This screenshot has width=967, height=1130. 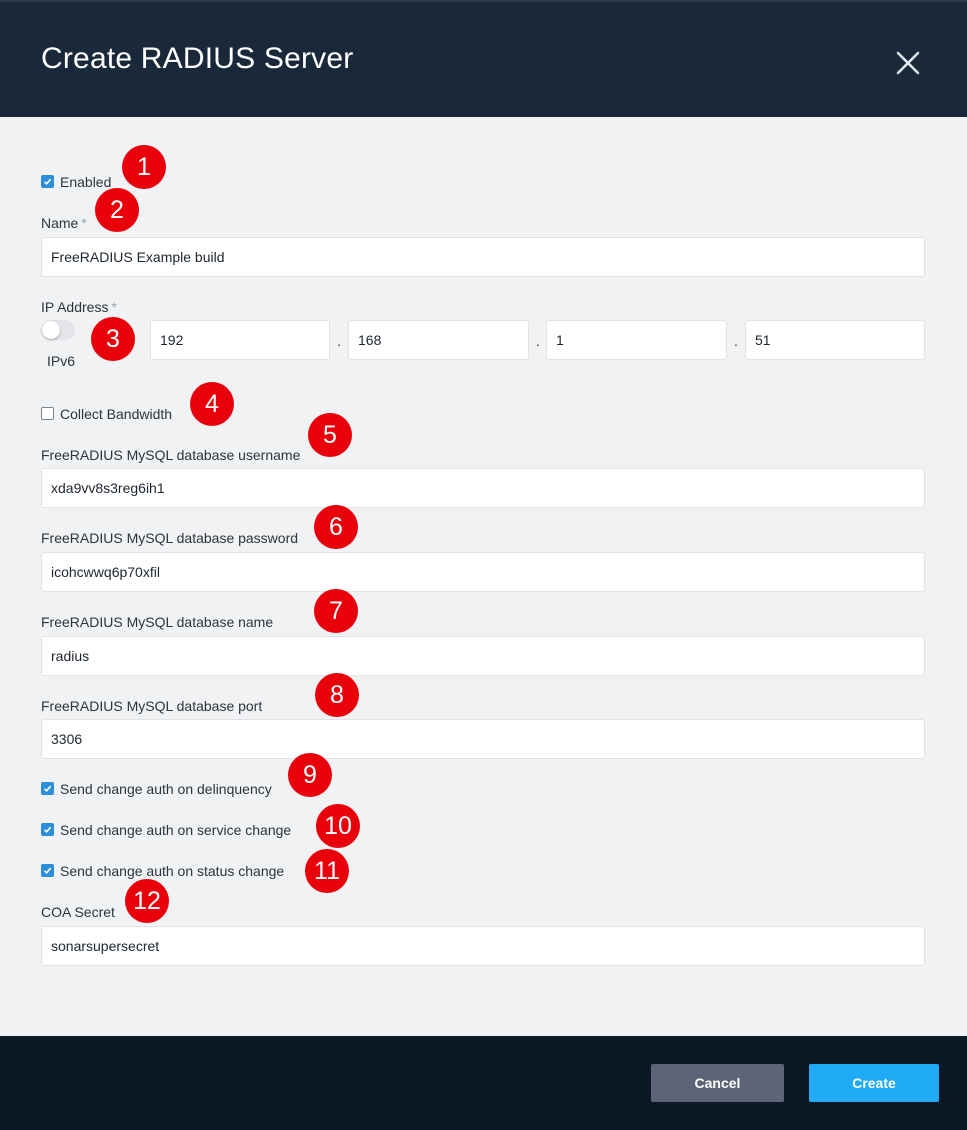 What do you see at coordinates (336, 611) in the screenshot?
I see `annotation-badge-7: 7` at bounding box center [336, 611].